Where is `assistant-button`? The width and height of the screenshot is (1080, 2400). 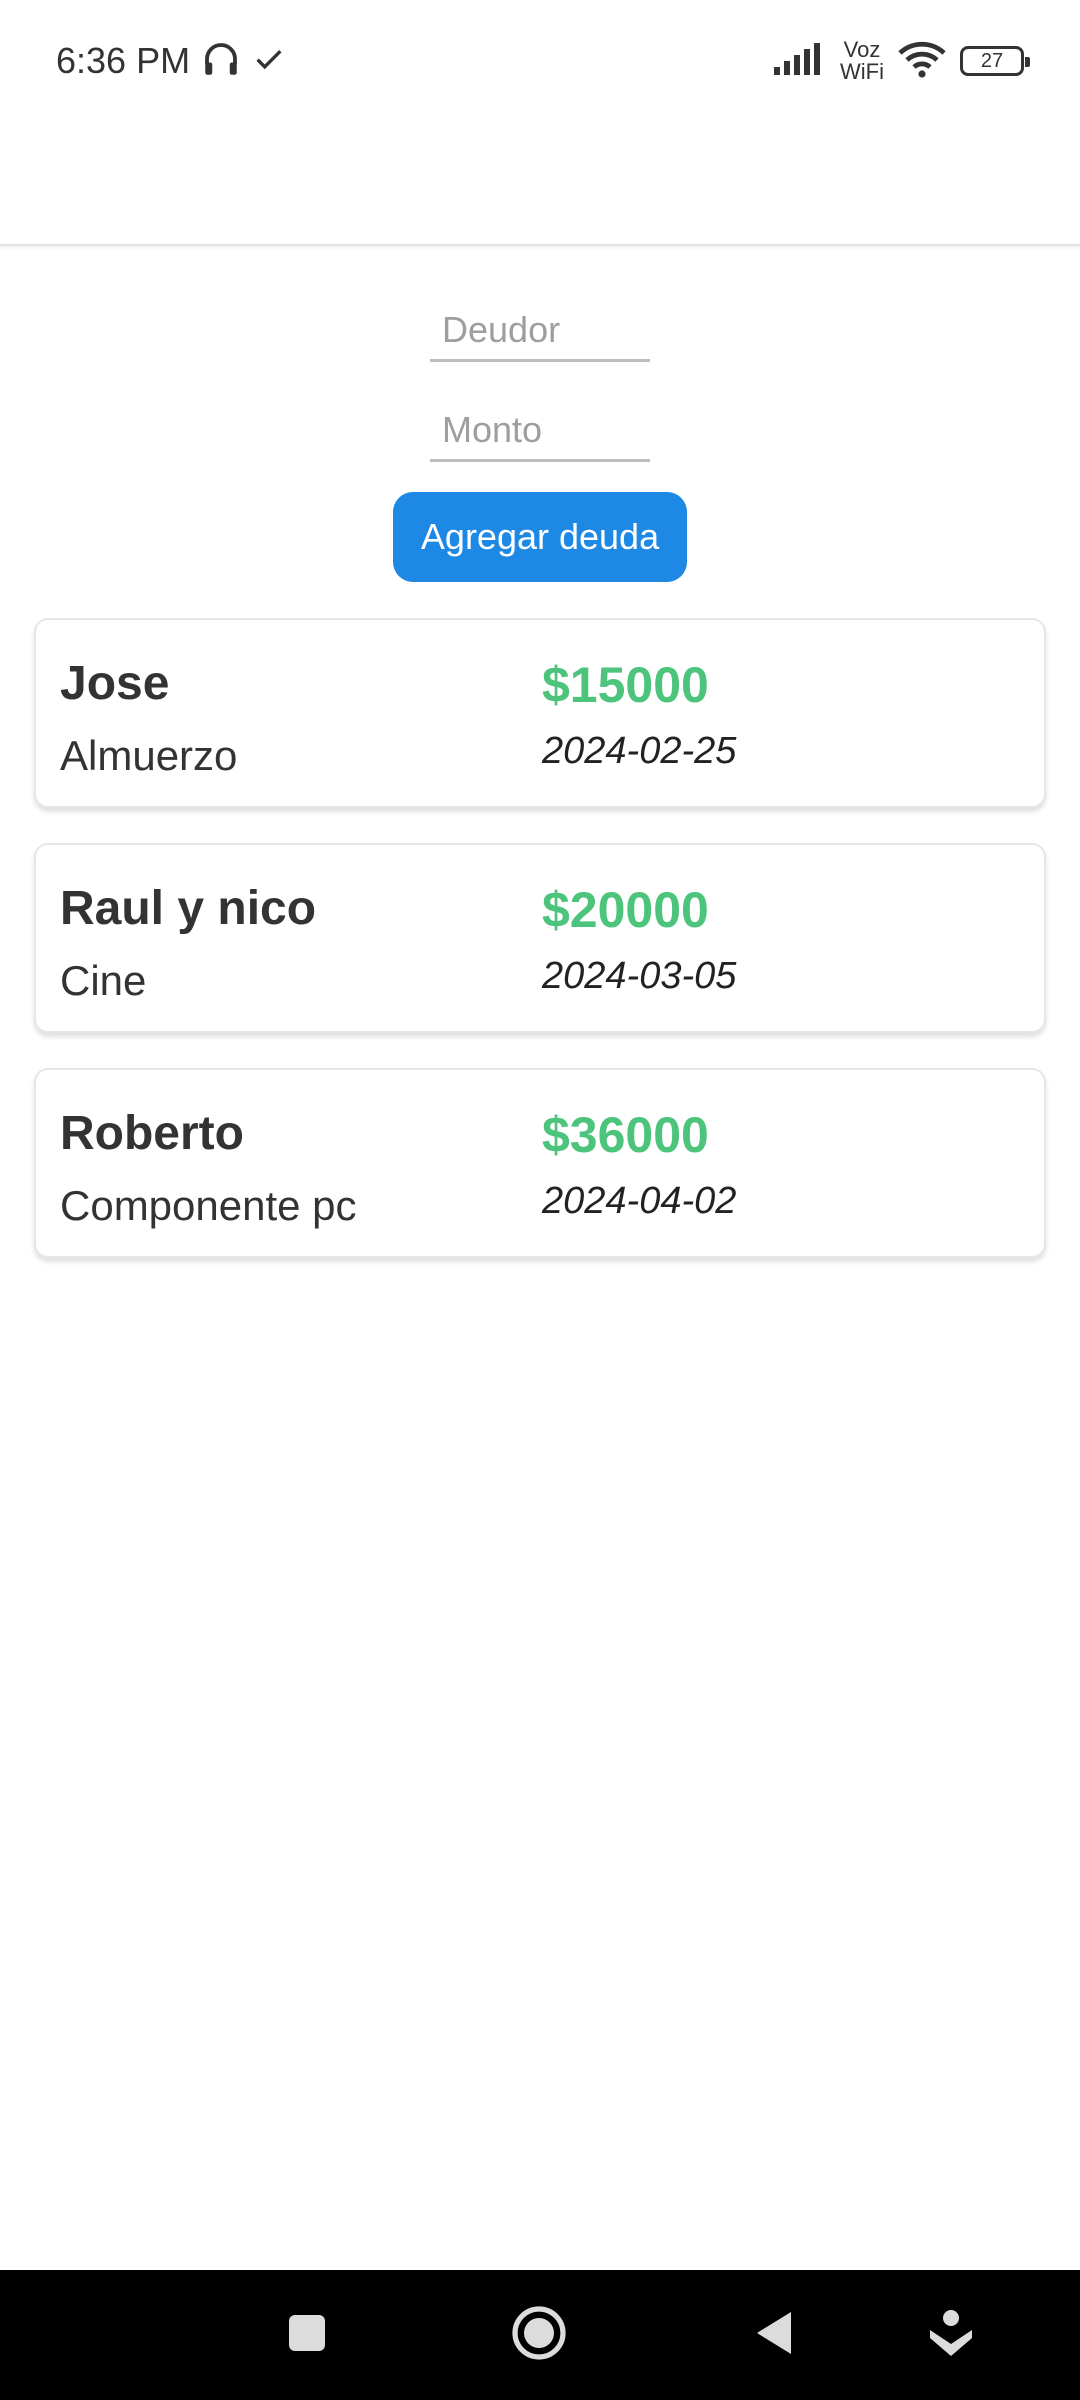
assistant-button is located at coordinates (951, 2335).